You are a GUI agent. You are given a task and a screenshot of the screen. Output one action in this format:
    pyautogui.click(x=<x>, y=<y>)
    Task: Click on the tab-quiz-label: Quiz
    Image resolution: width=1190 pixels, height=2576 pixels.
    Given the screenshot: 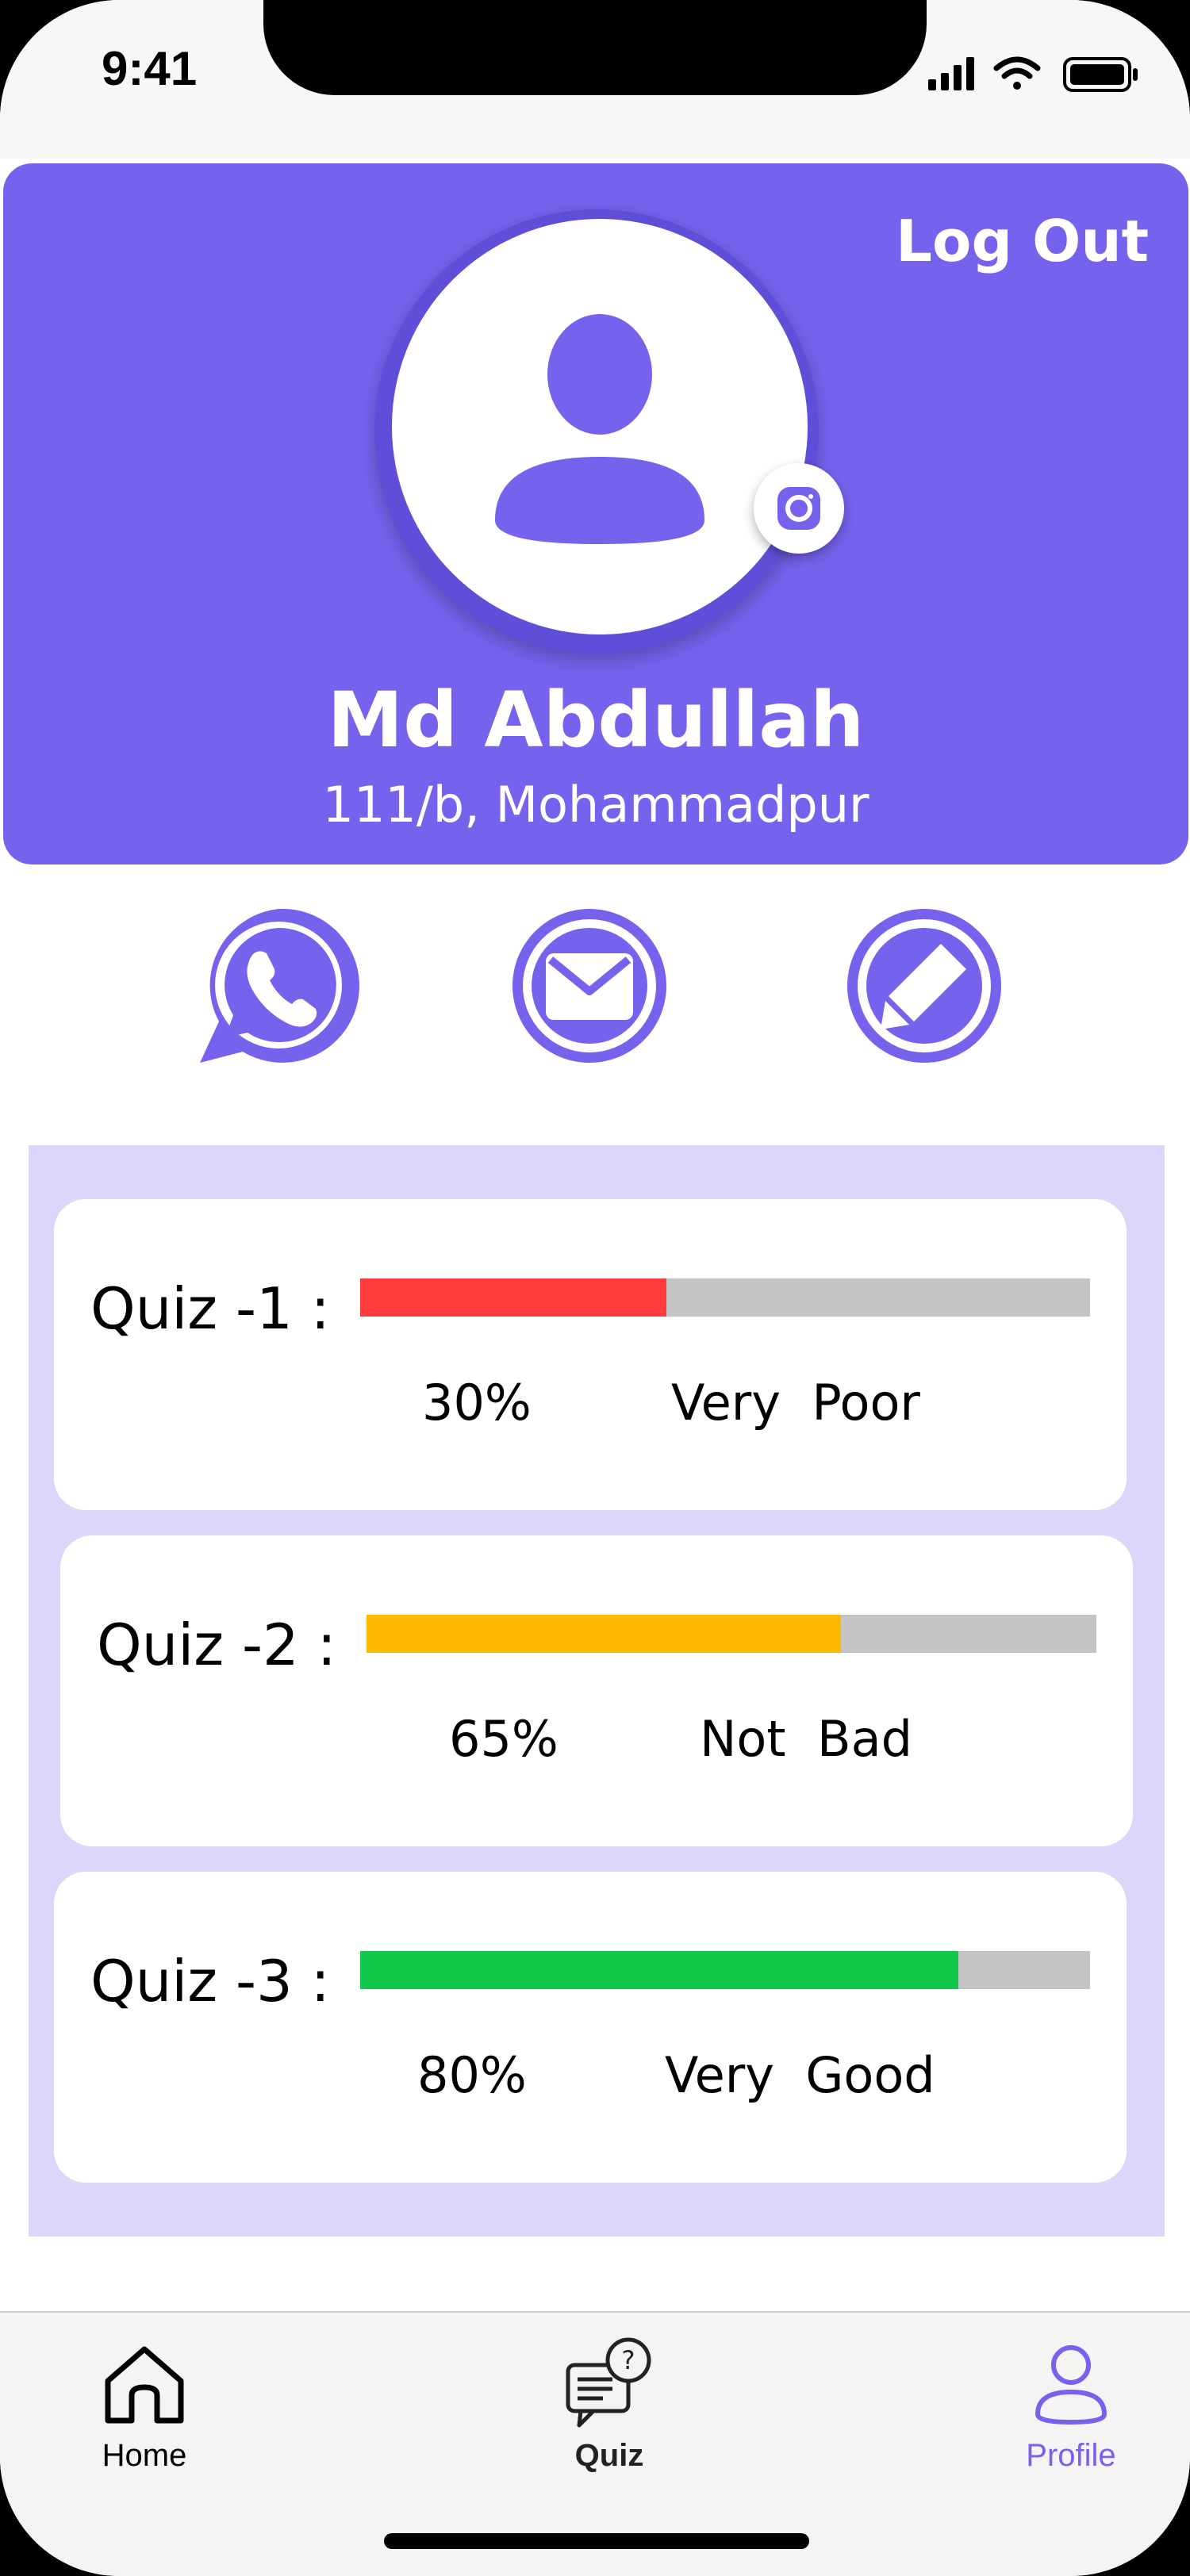 What is the action you would take?
    pyautogui.click(x=609, y=2455)
    